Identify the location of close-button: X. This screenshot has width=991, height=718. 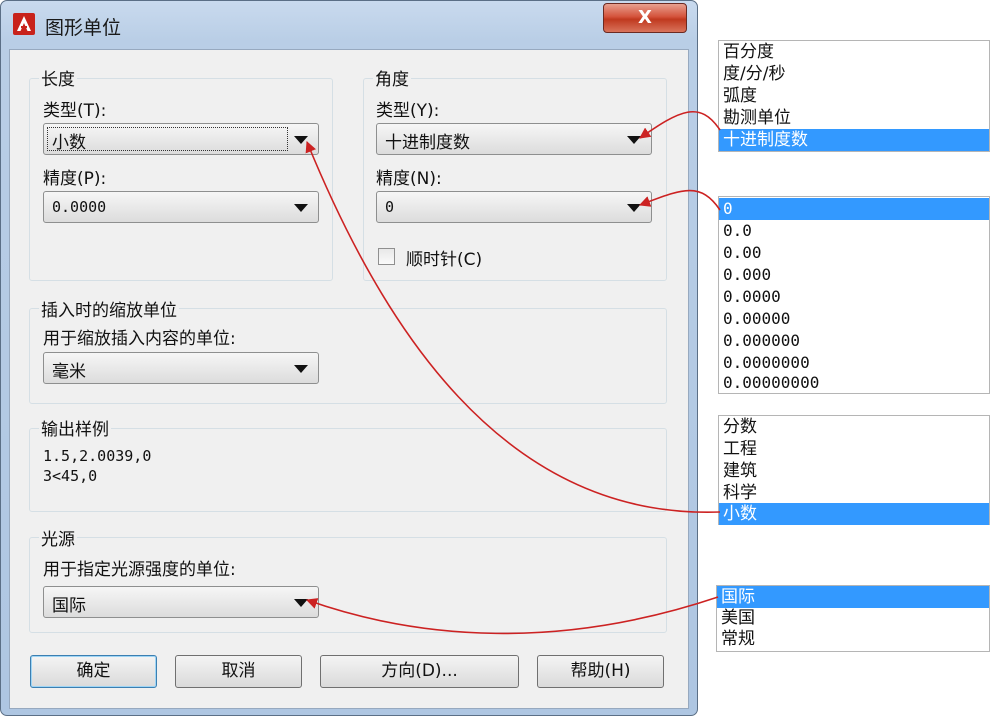
(645, 18).